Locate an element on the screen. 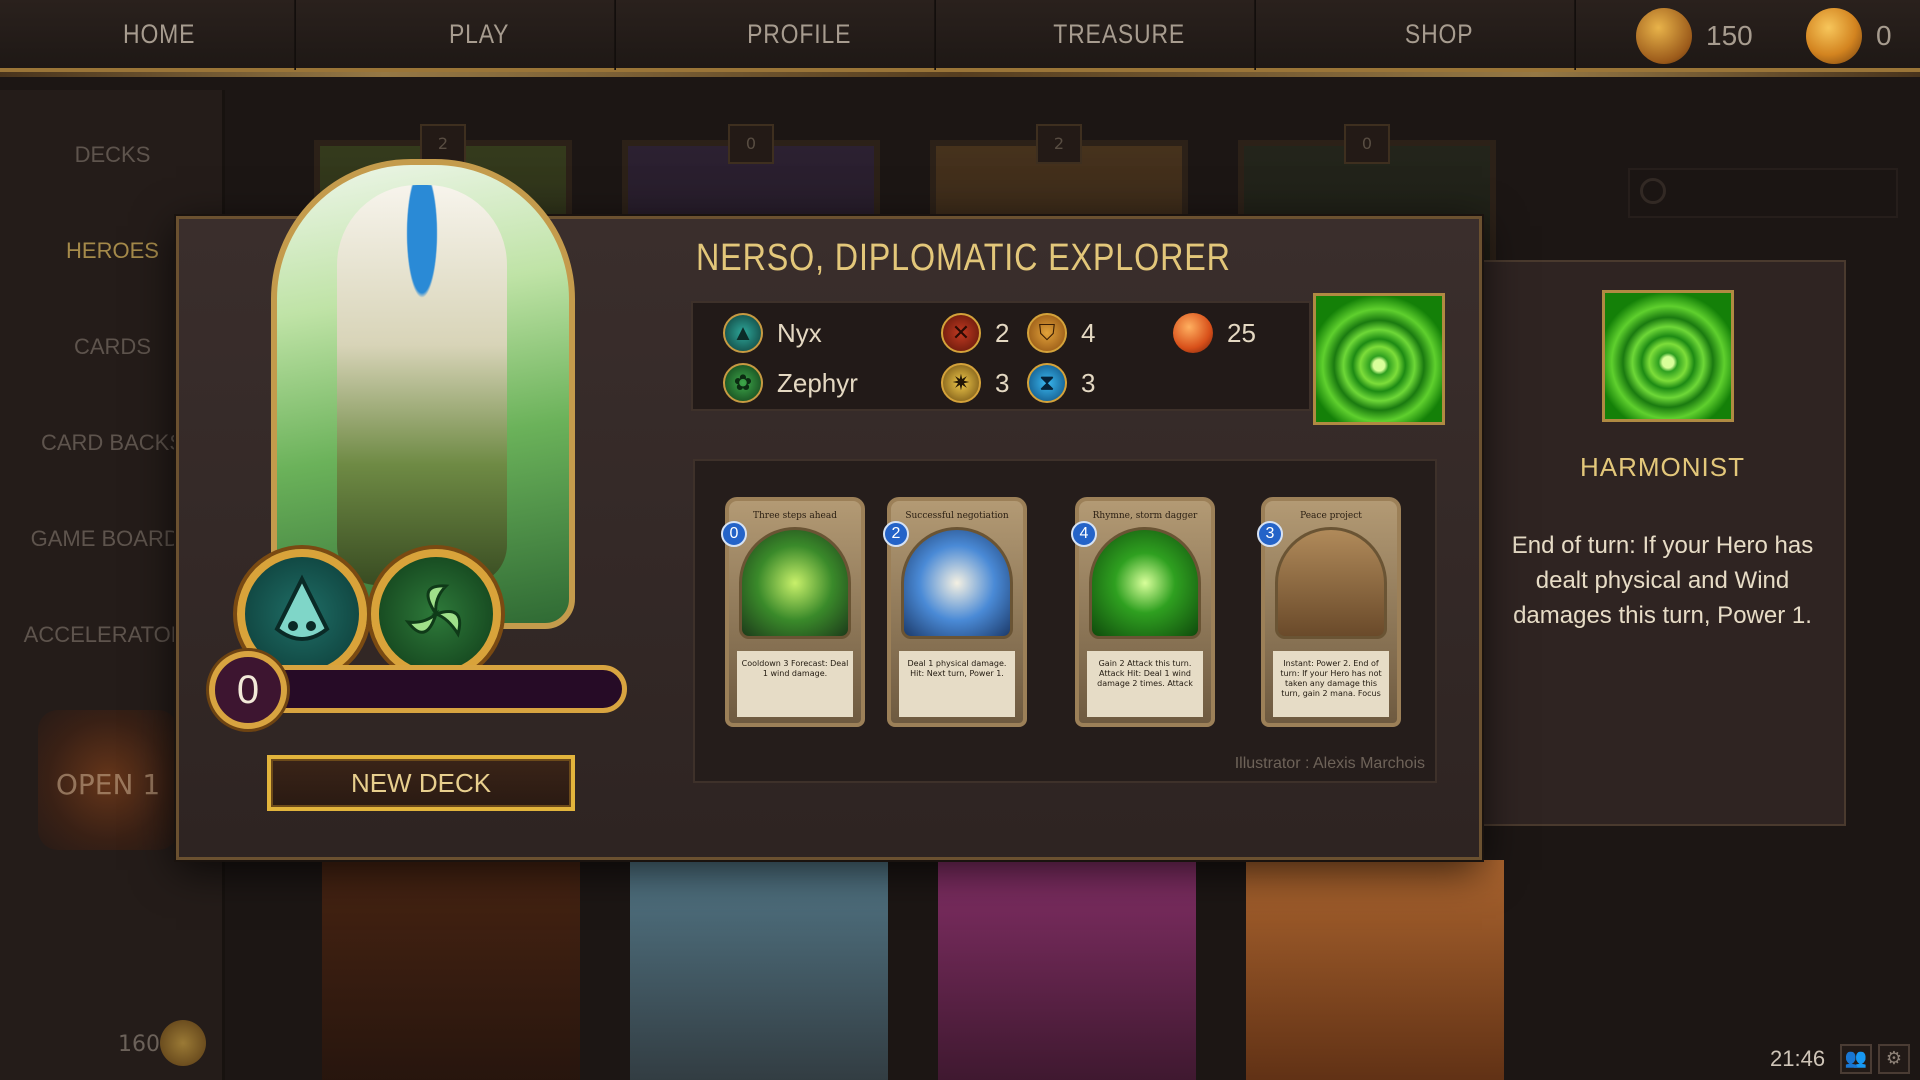 The image size is (1920, 1080). faction-nyx: ▲ Nyx is located at coordinates (772, 333).